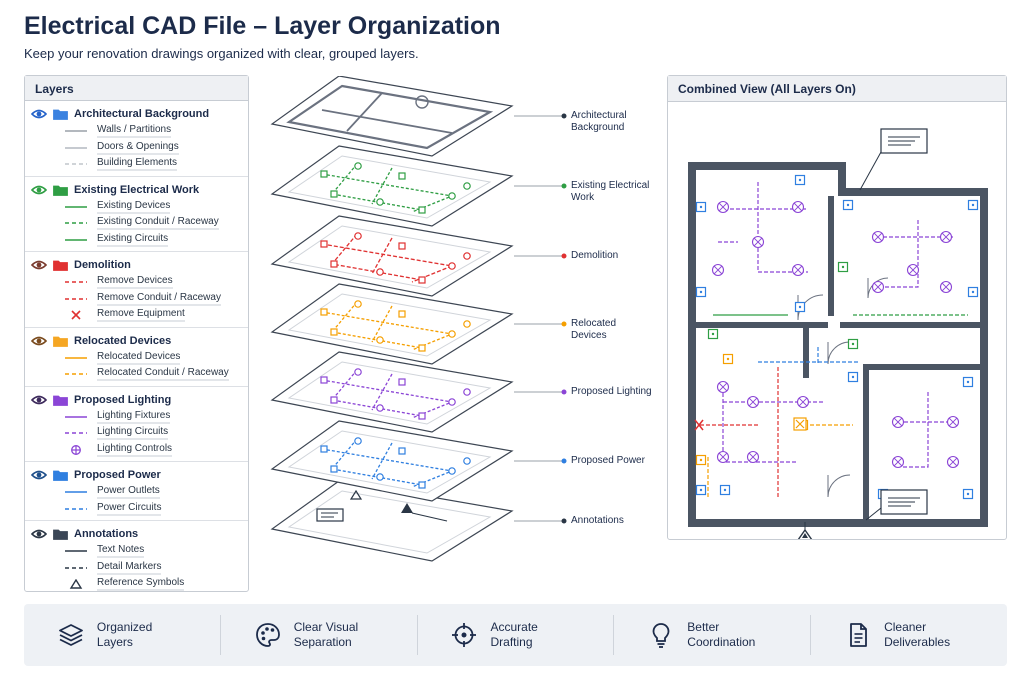 The width and height of the screenshot is (1024, 683). What do you see at coordinates (136, 299) in the screenshot?
I see `layer-item: Remove Conduit / Raceway` at bounding box center [136, 299].